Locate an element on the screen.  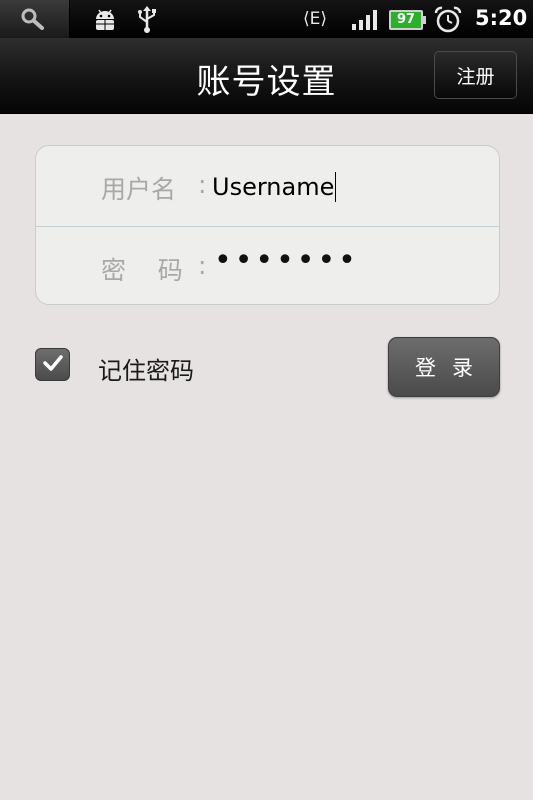
username-field: 用户名 : Username is located at coordinates (267, 186).